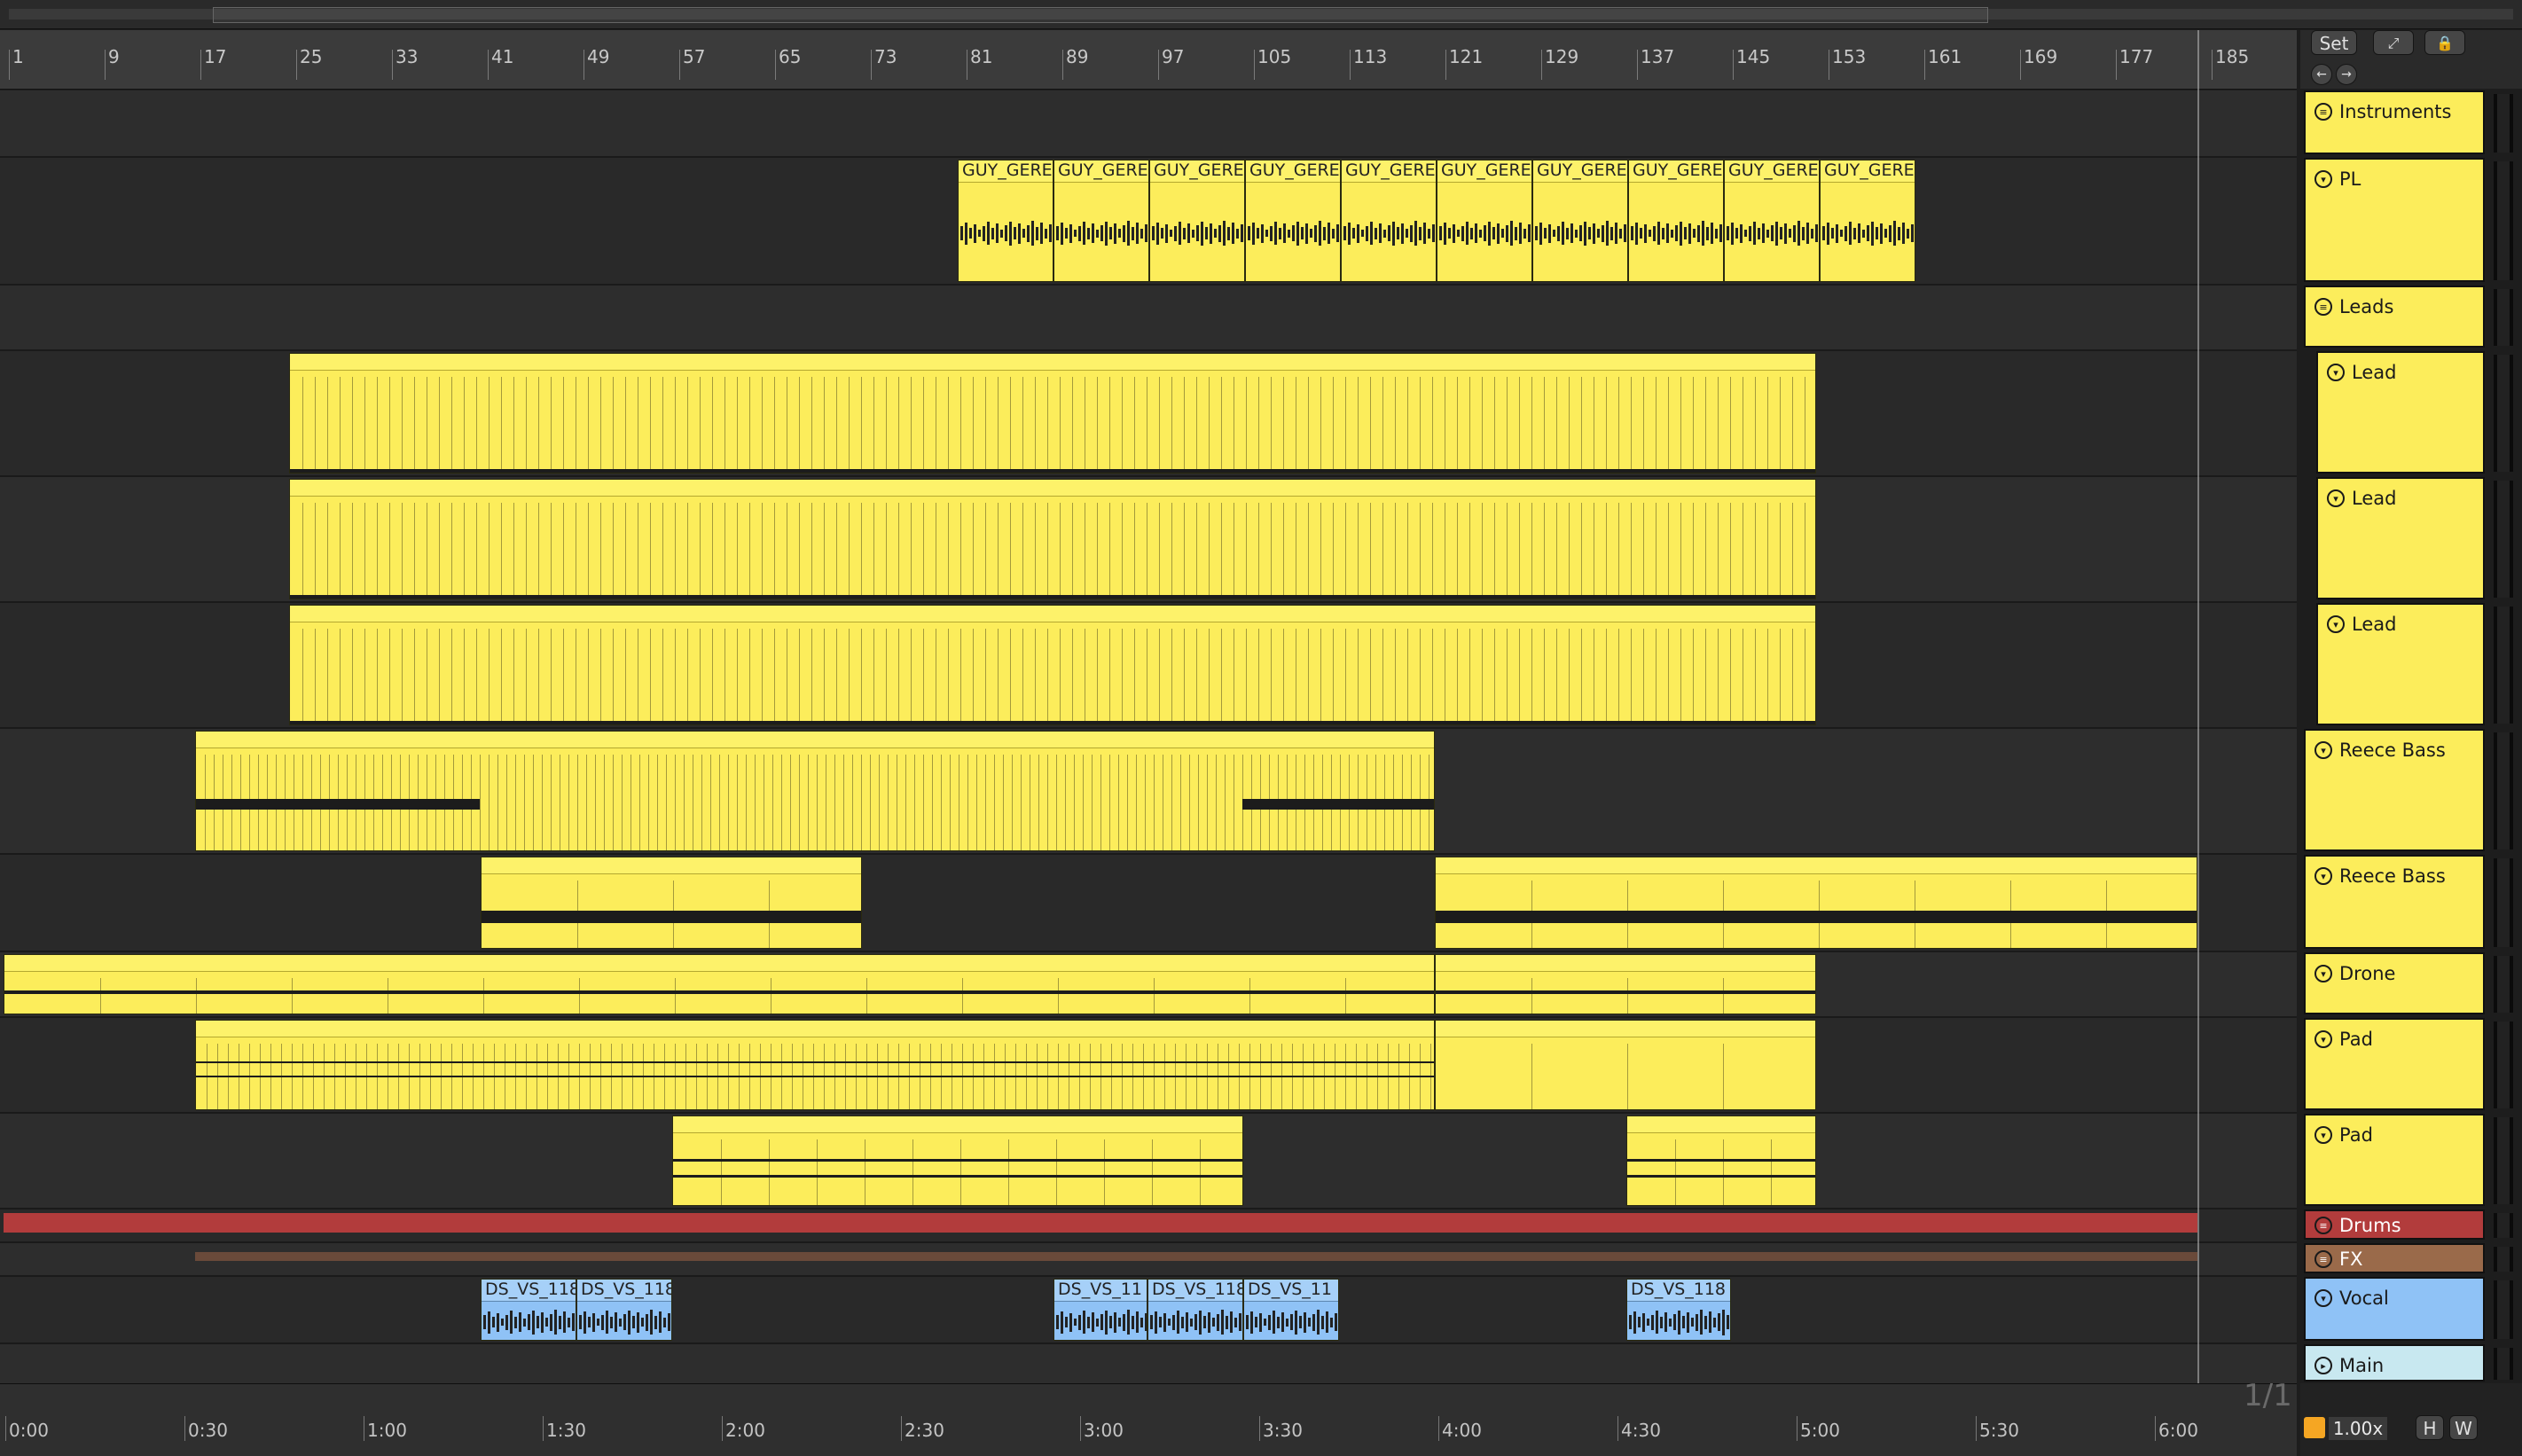 This screenshot has height=1456, width=2522. Describe the element at coordinates (2444, 42) in the screenshot. I see `lock-icon: 🔒` at that location.